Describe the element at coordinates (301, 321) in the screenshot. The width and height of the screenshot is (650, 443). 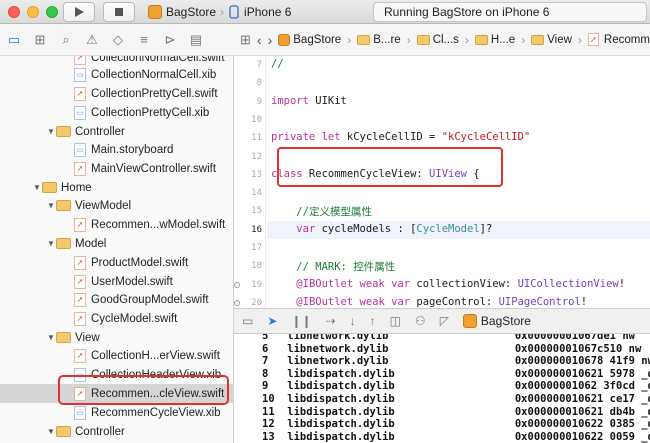
I see `pause-icon: ❙❙` at that location.